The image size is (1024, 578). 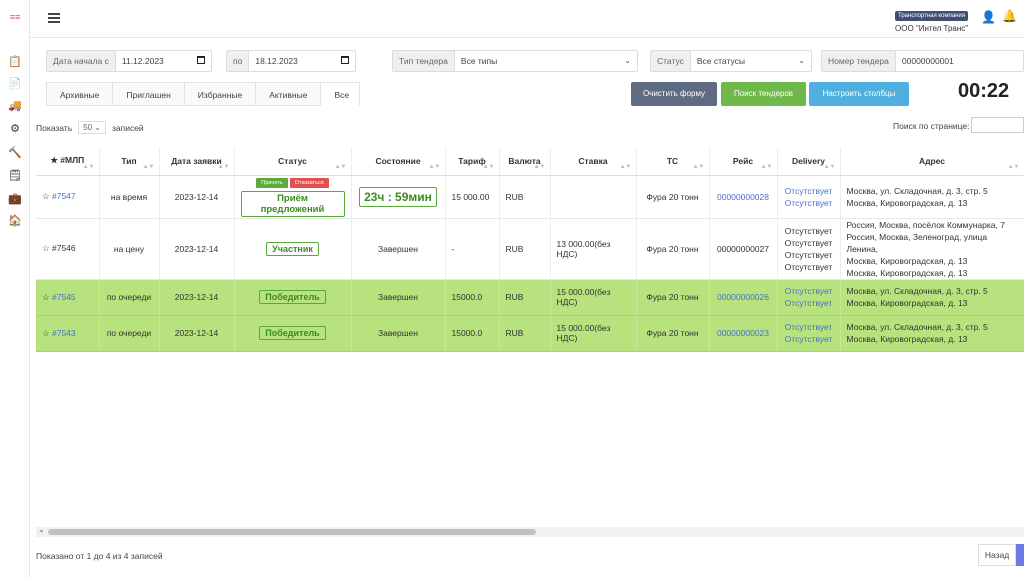 I want to click on status-label: Статус, so click(x=671, y=61).